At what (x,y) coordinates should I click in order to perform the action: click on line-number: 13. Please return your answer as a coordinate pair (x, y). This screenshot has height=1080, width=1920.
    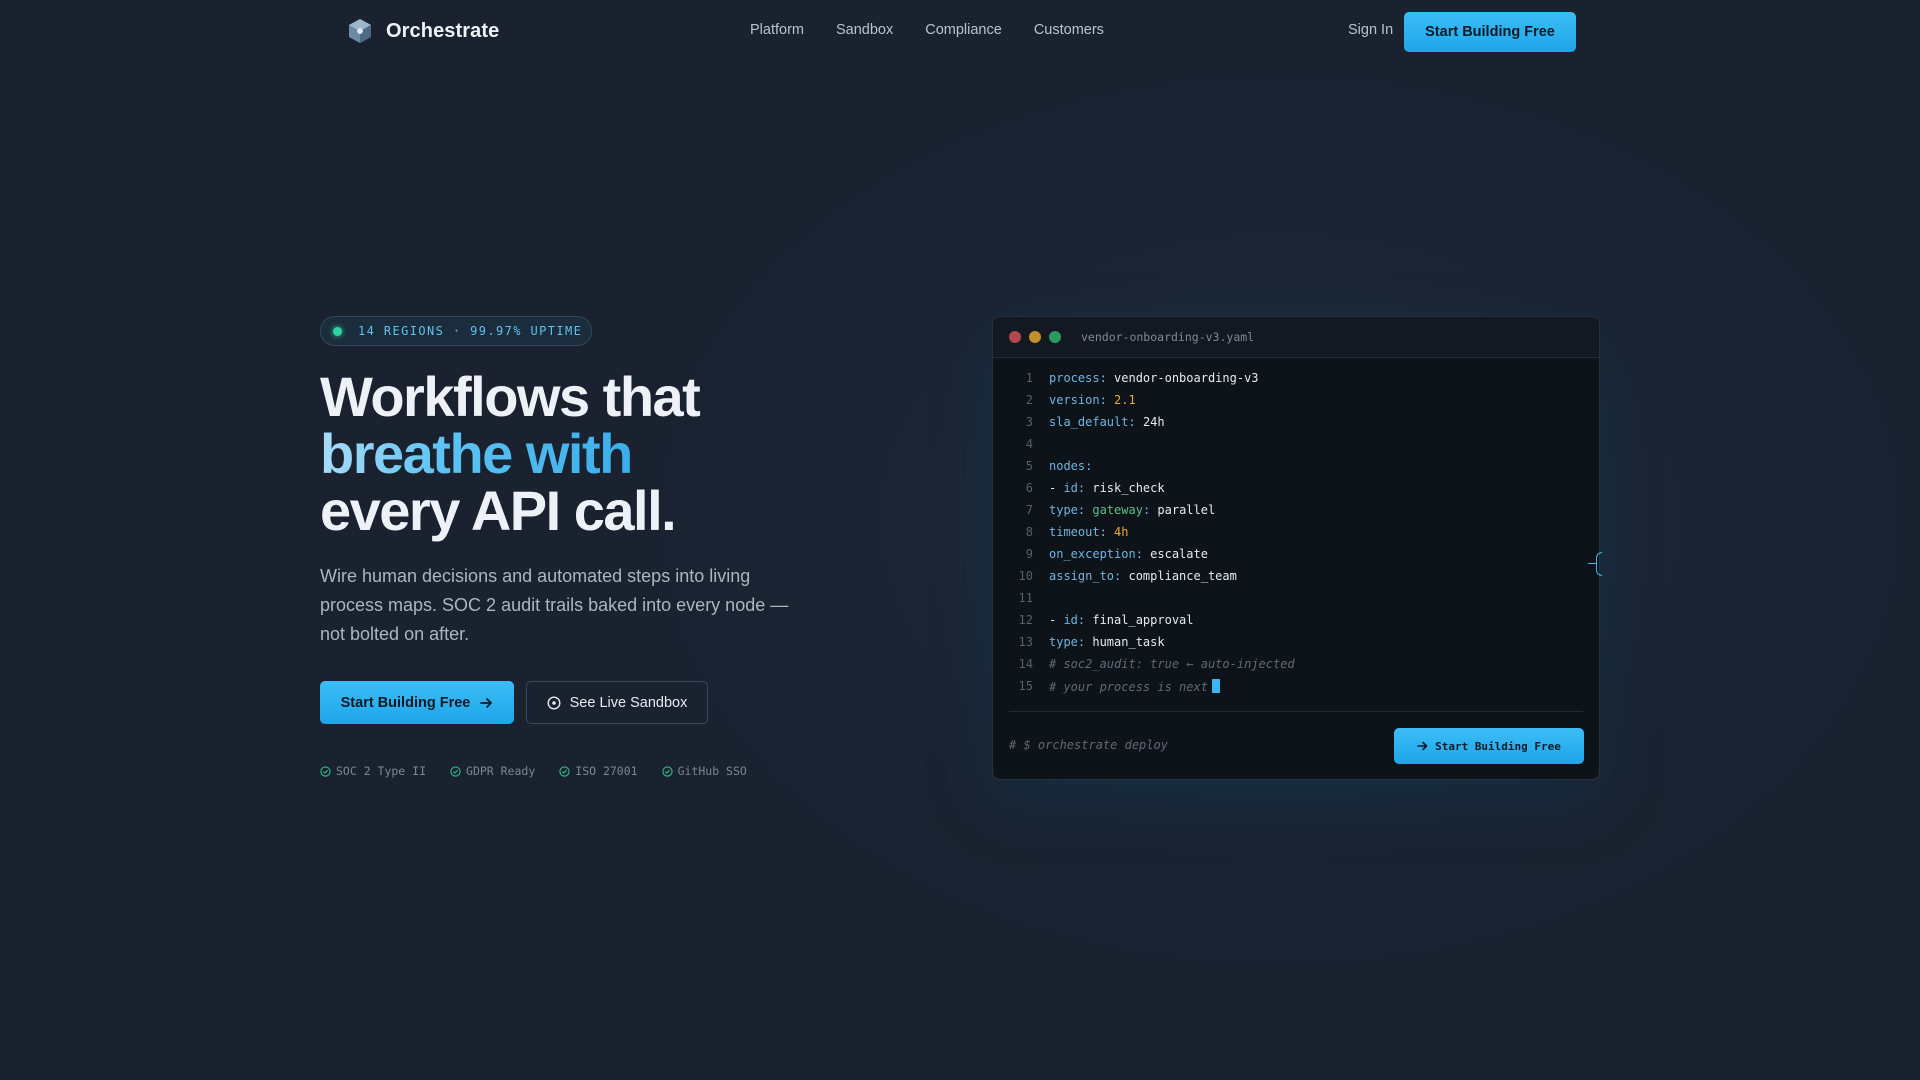
    Looking at the image, I should click on (1025, 642).